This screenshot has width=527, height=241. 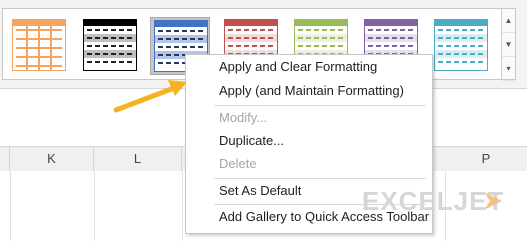 I want to click on gallery-more-icon: ▾, so click(x=508, y=69).